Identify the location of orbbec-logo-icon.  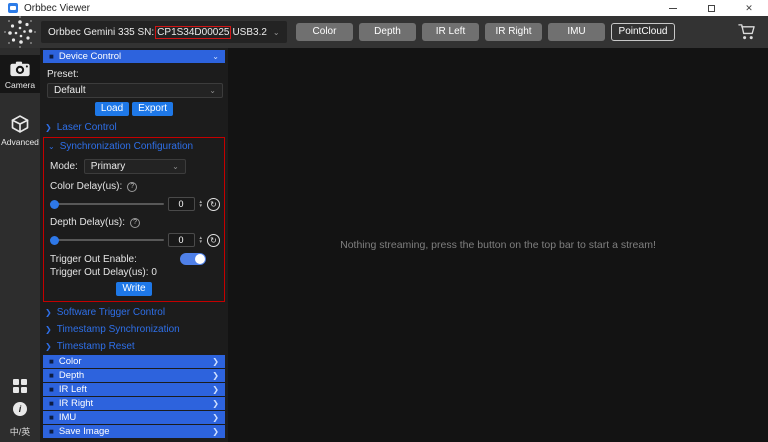
(20, 32).